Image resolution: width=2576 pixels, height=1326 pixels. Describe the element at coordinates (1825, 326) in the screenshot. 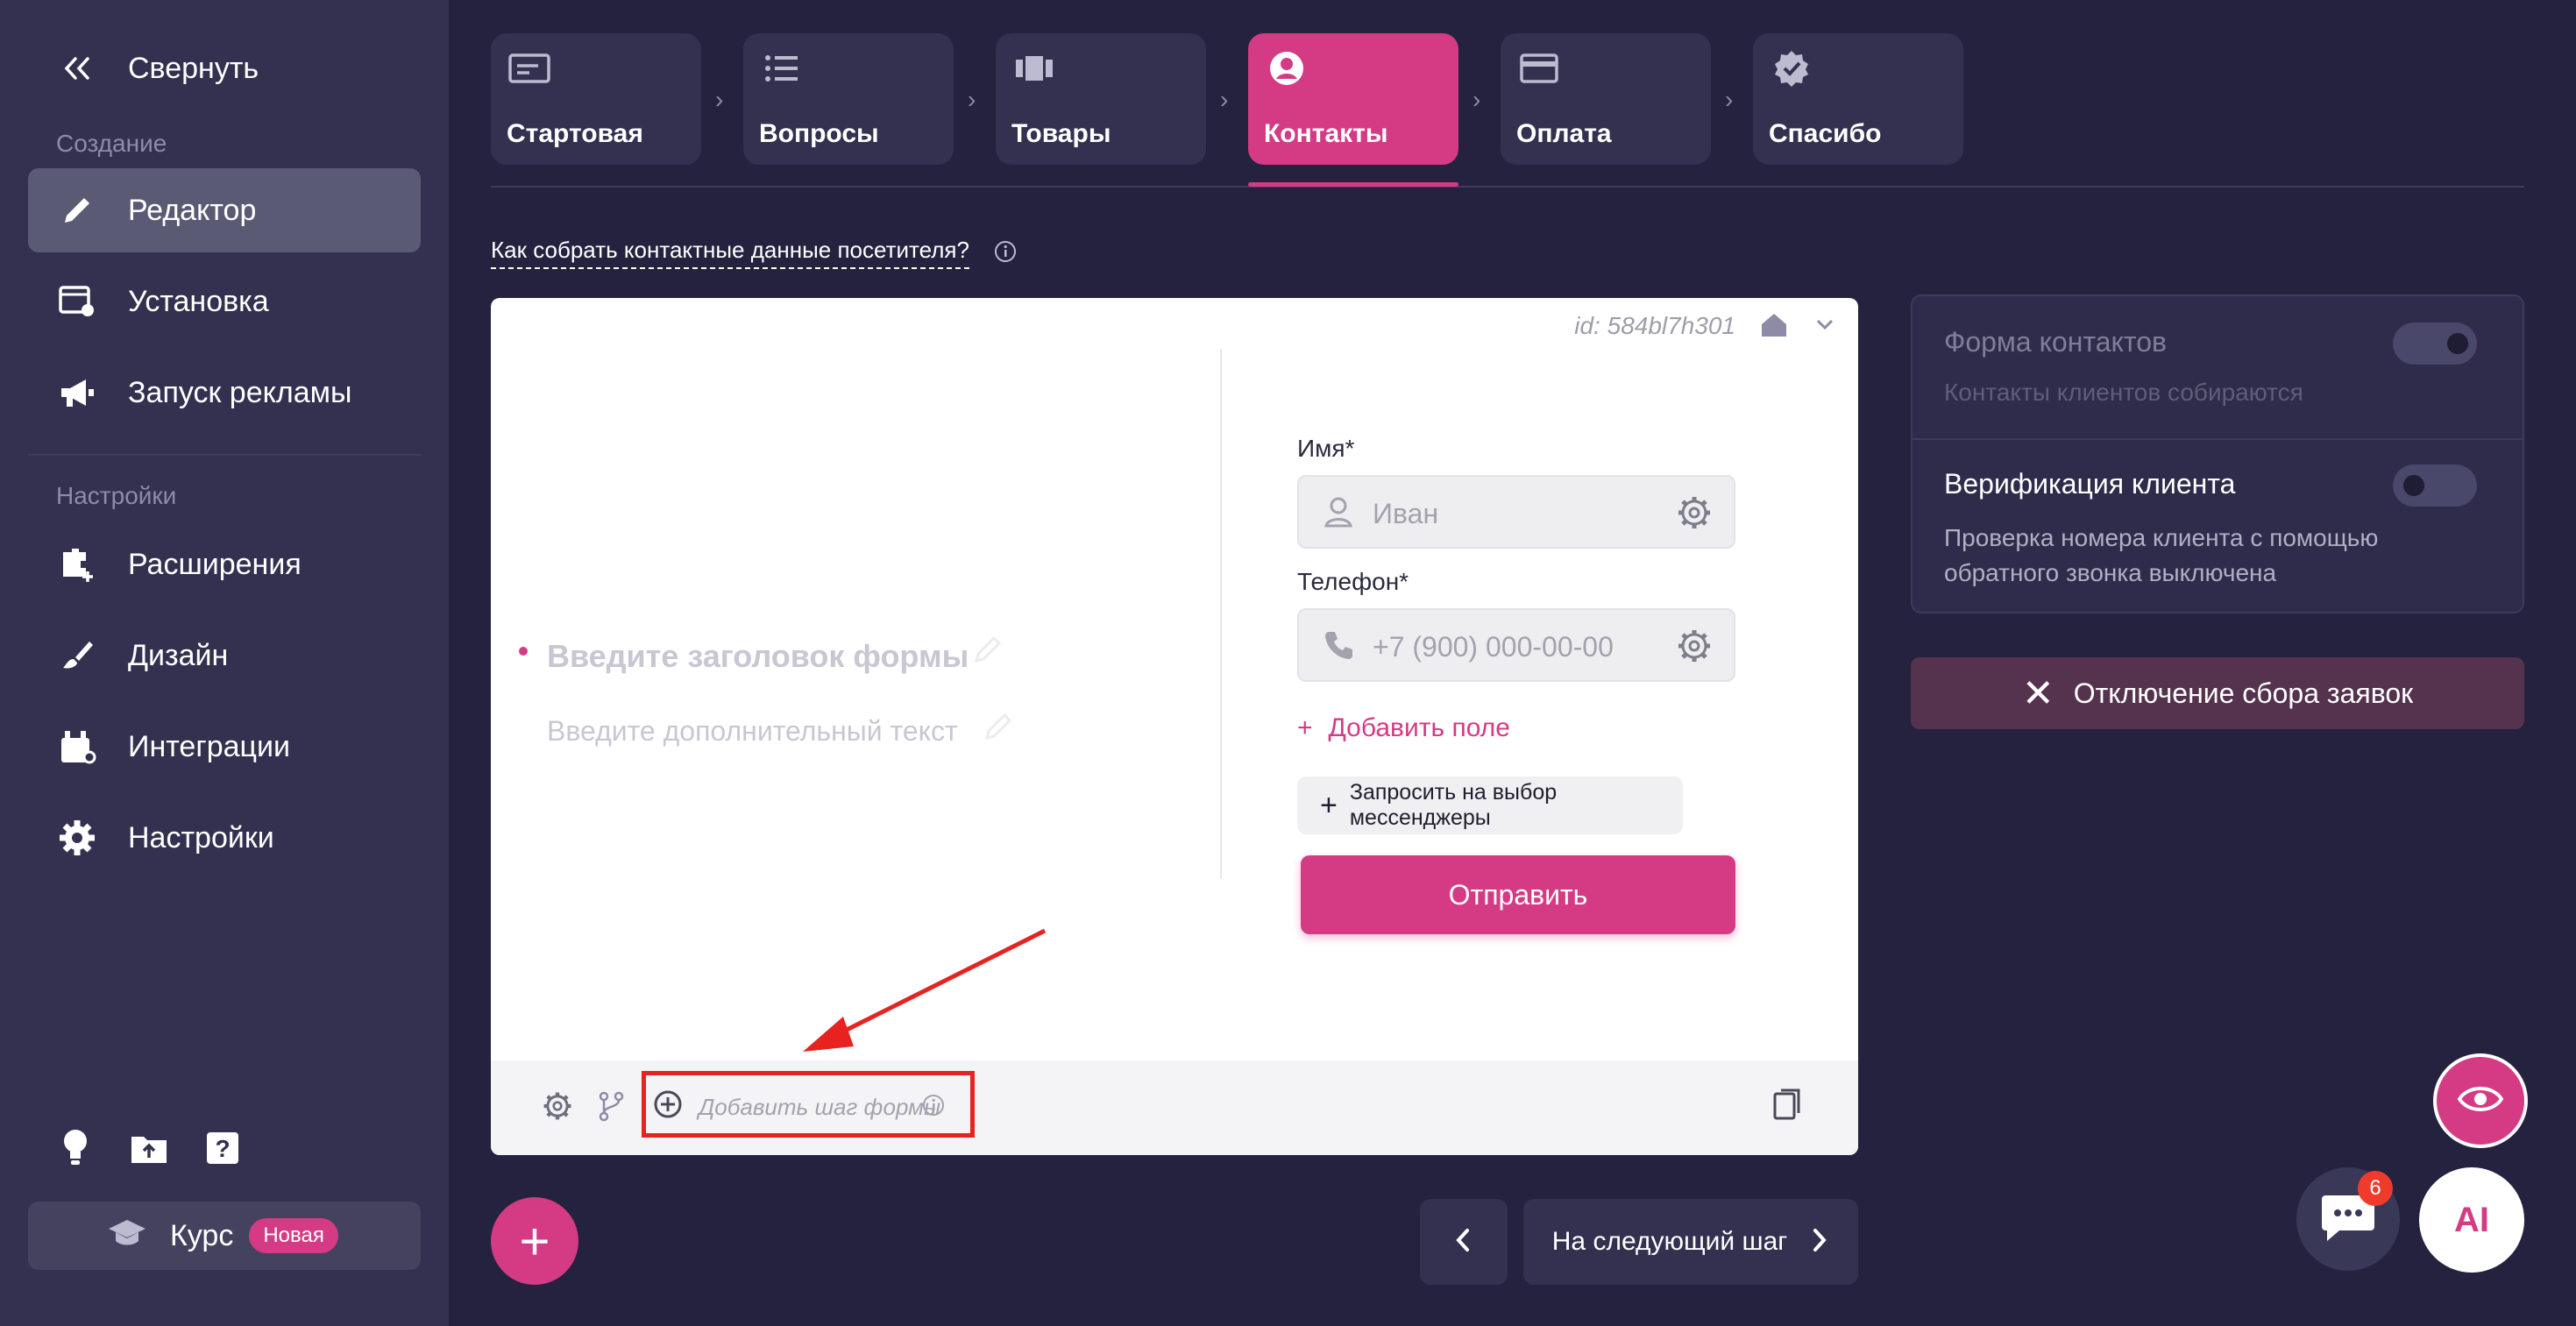

I see `chevron-down-icon` at that location.